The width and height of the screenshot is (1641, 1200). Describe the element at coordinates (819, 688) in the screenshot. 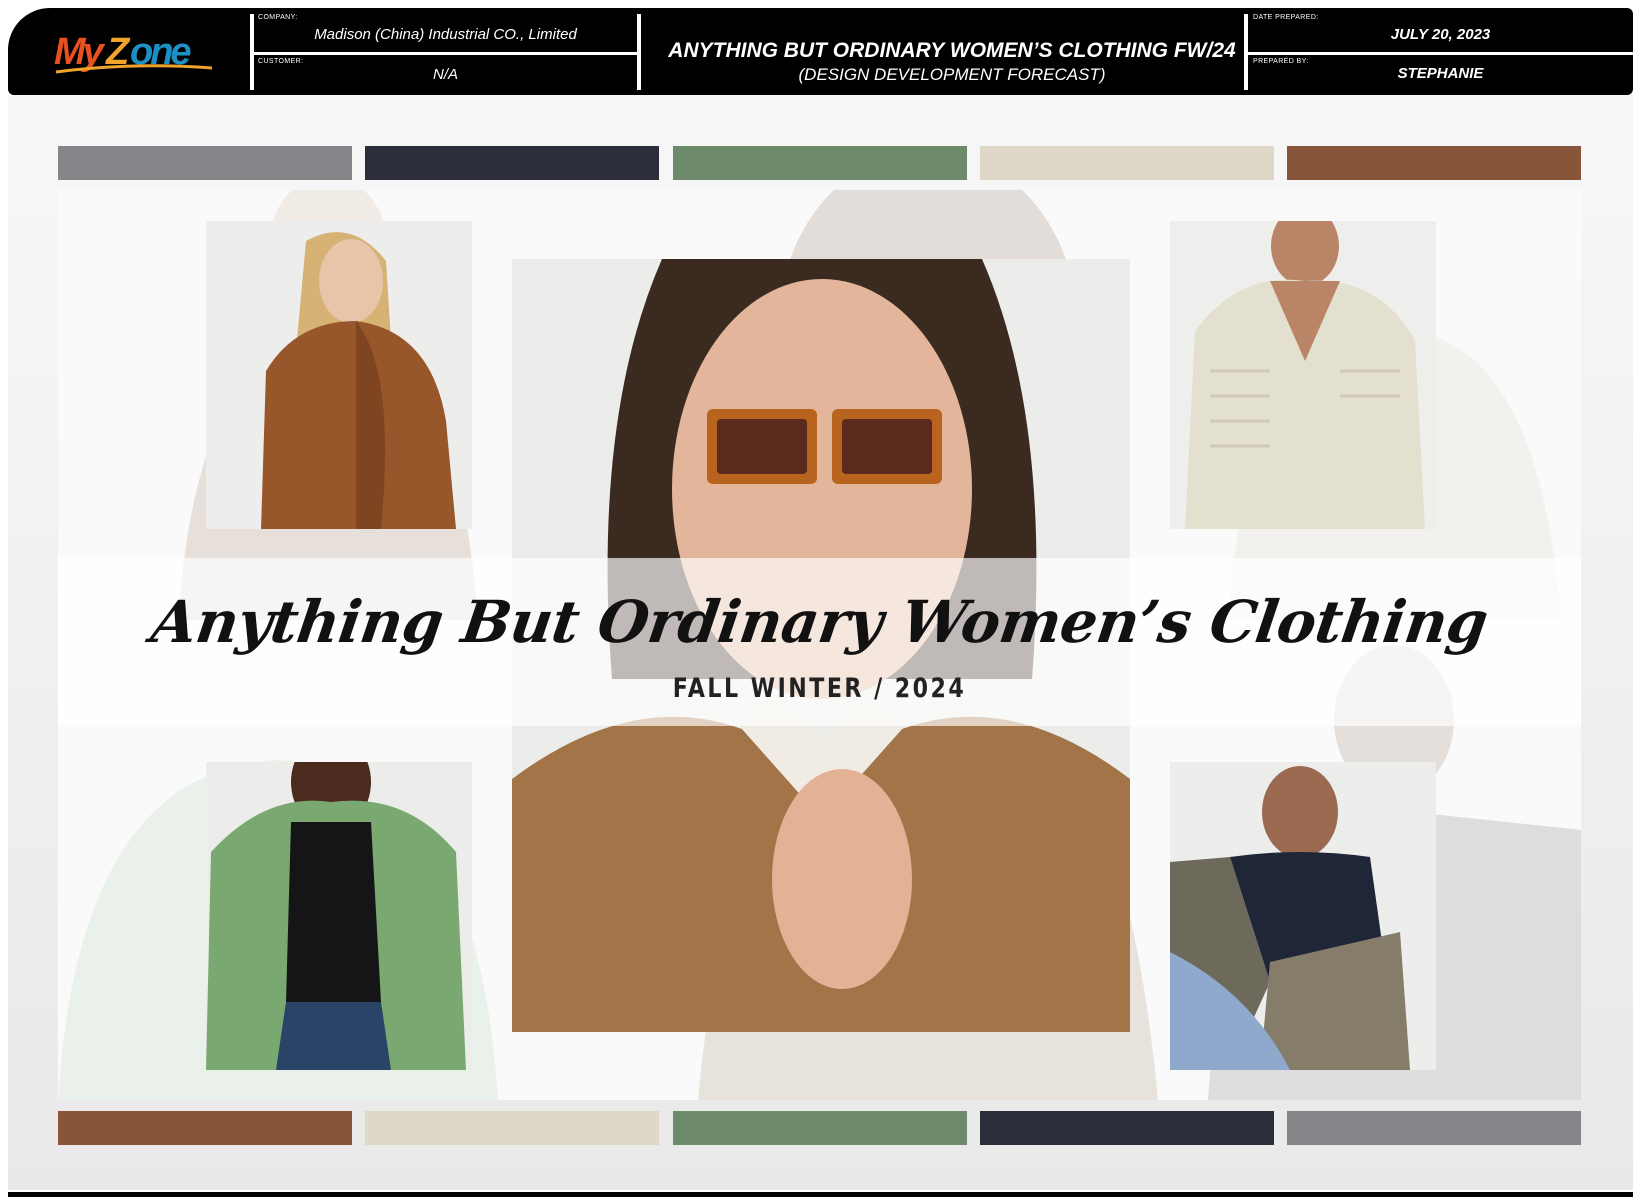

I see `season-label: FALL WINTER / 2024` at that location.